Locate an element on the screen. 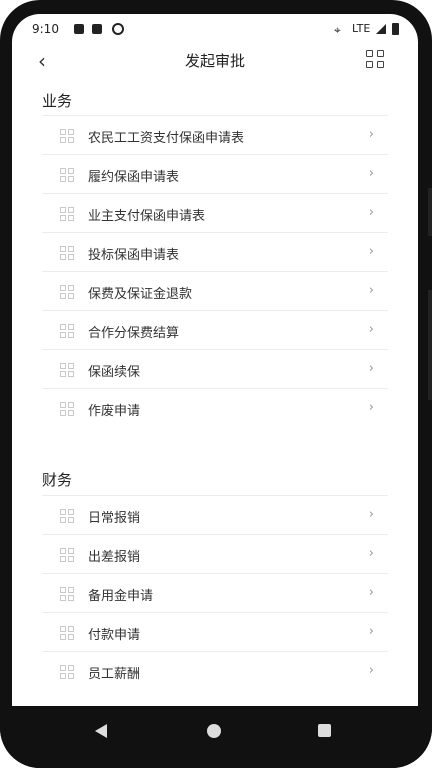 The height and width of the screenshot is (768, 432). list-item-label: 农民工工资支付保函申请表 is located at coordinates (166, 138).